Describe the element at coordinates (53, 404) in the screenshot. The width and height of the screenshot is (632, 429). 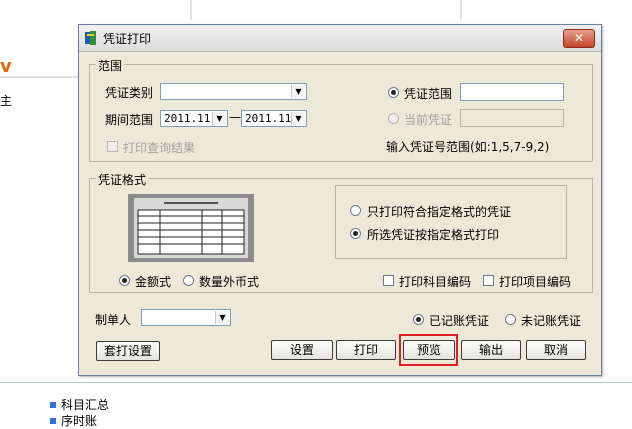
I see `bullet-icon` at that location.